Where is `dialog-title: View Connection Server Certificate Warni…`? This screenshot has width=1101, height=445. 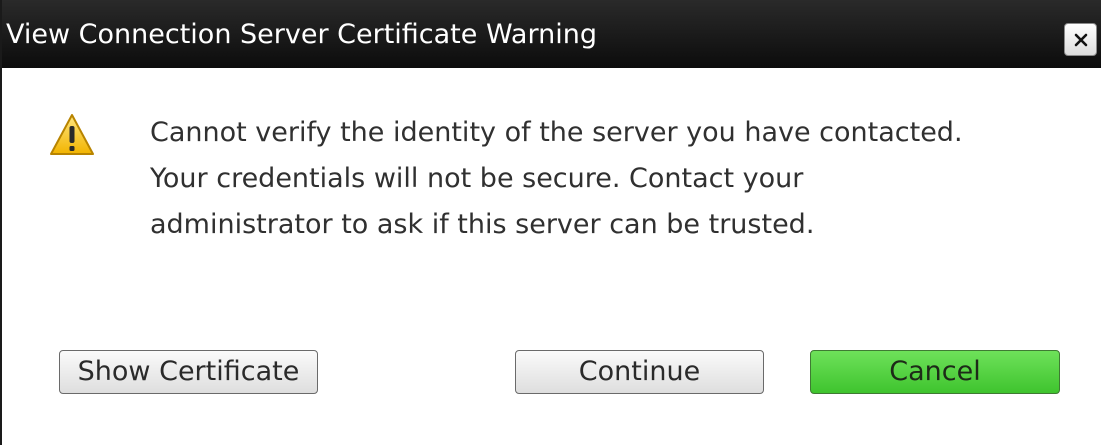
dialog-title: View Connection Server Certificate Warni… is located at coordinates (301, 34).